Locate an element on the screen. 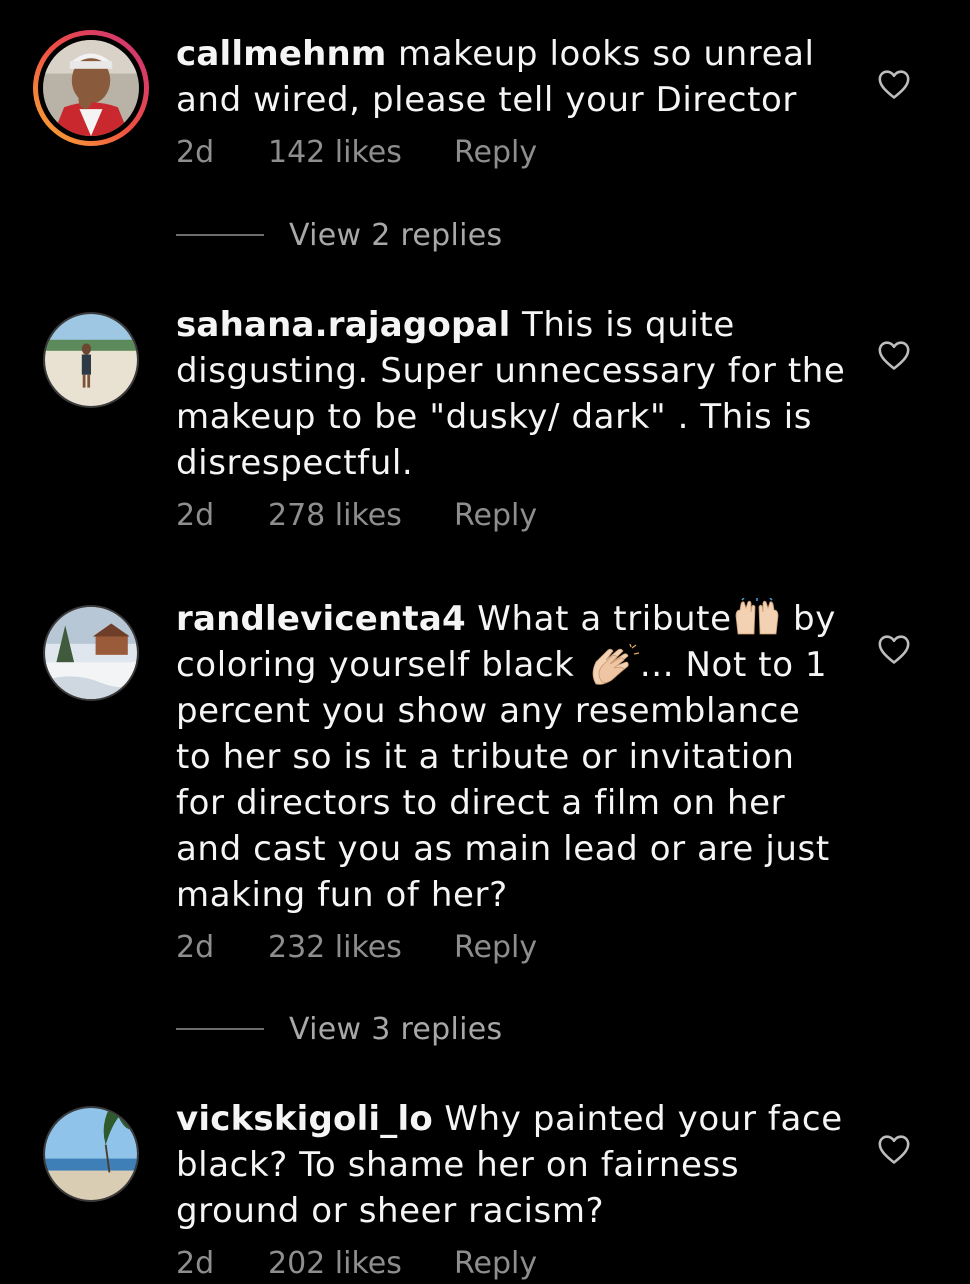 The width and height of the screenshot is (970, 1284). likes-count: 278 likes is located at coordinates (361, 516).